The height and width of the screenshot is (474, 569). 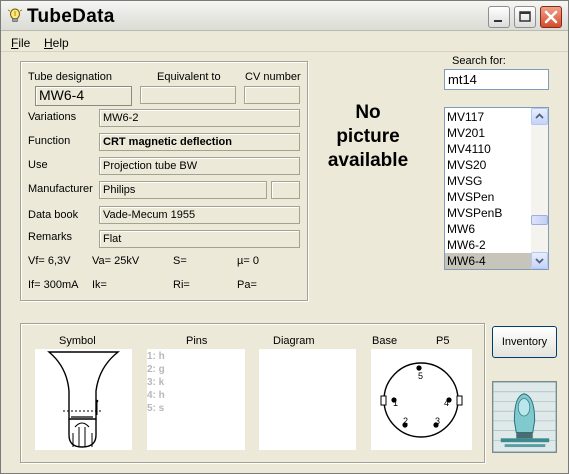 What do you see at coordinates (53, 285) in the screenshot?
I see `if-value: If= 300mA` at bounding box center [53, 285].